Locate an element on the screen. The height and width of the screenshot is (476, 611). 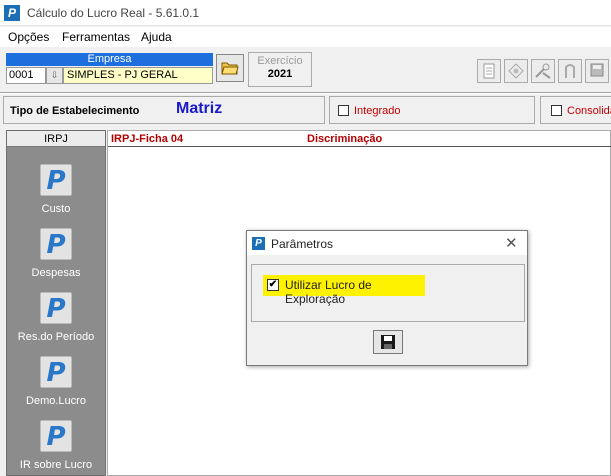
report-button is located at coordinates (489, 71).